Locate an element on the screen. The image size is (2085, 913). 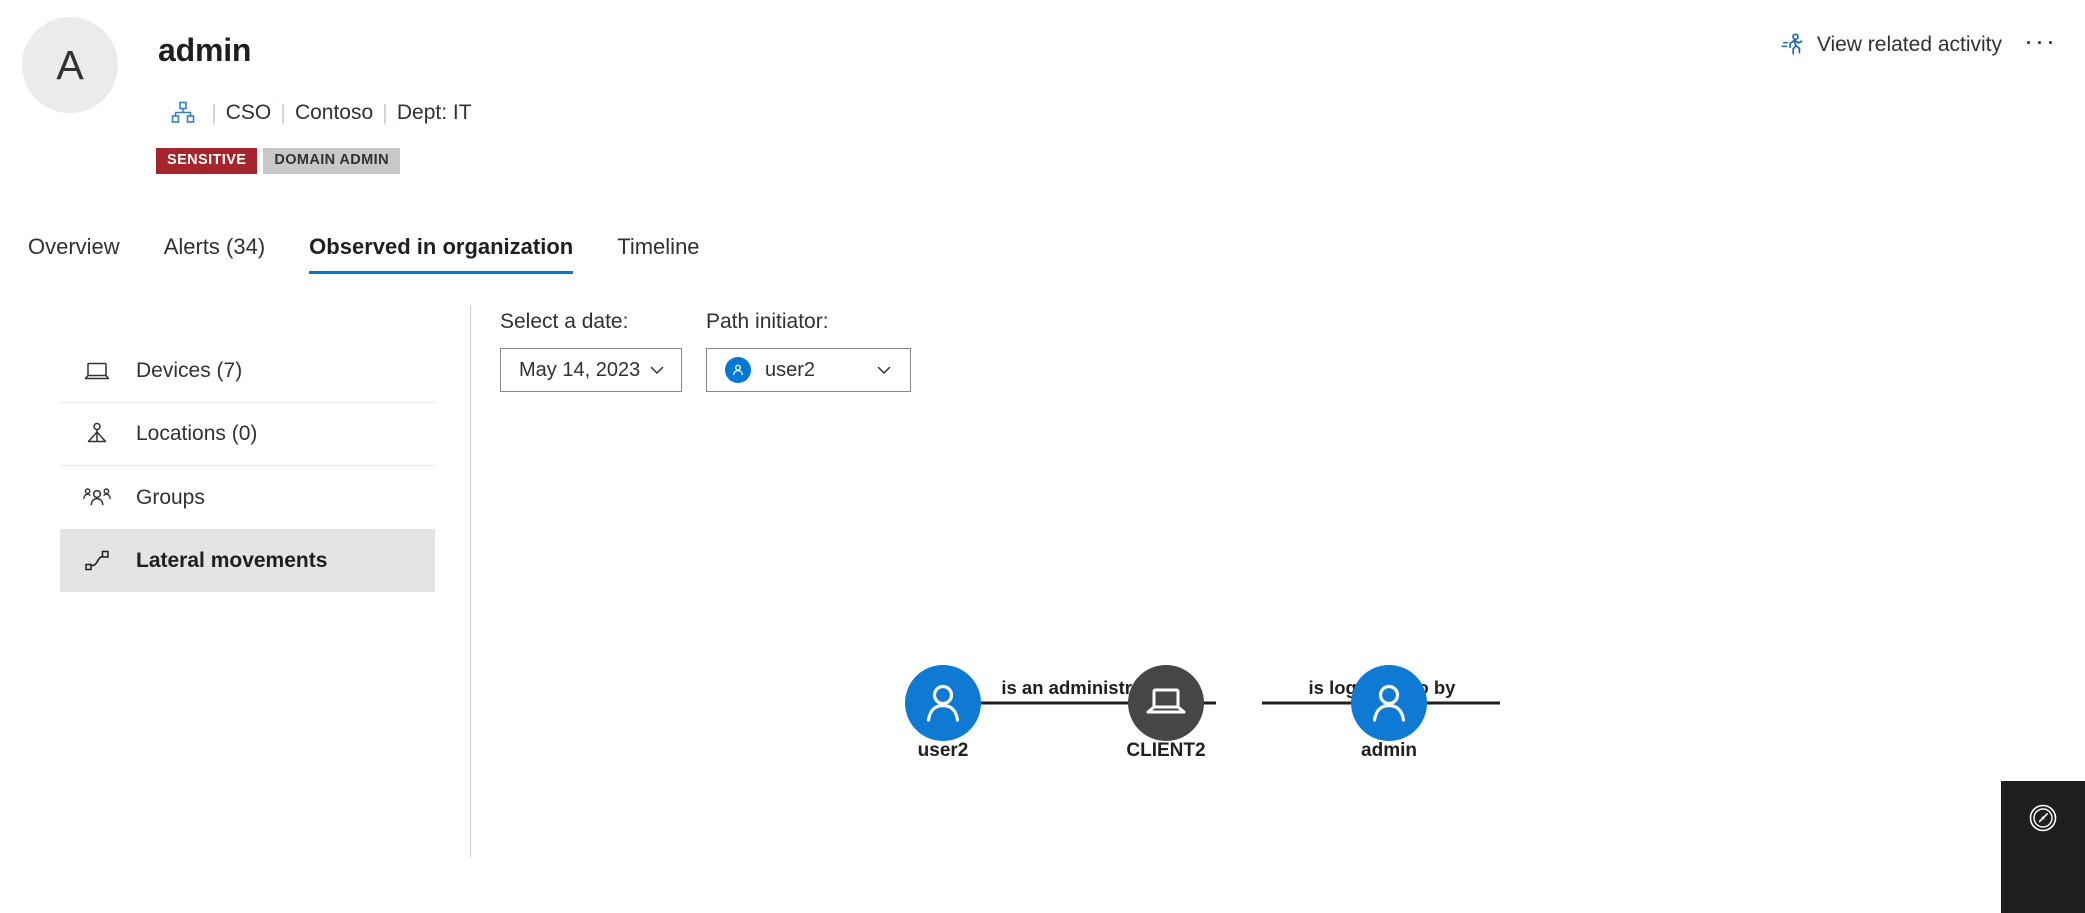
date-filter: Select a date: May 14, 2023 is located at coordinates (591, 351).